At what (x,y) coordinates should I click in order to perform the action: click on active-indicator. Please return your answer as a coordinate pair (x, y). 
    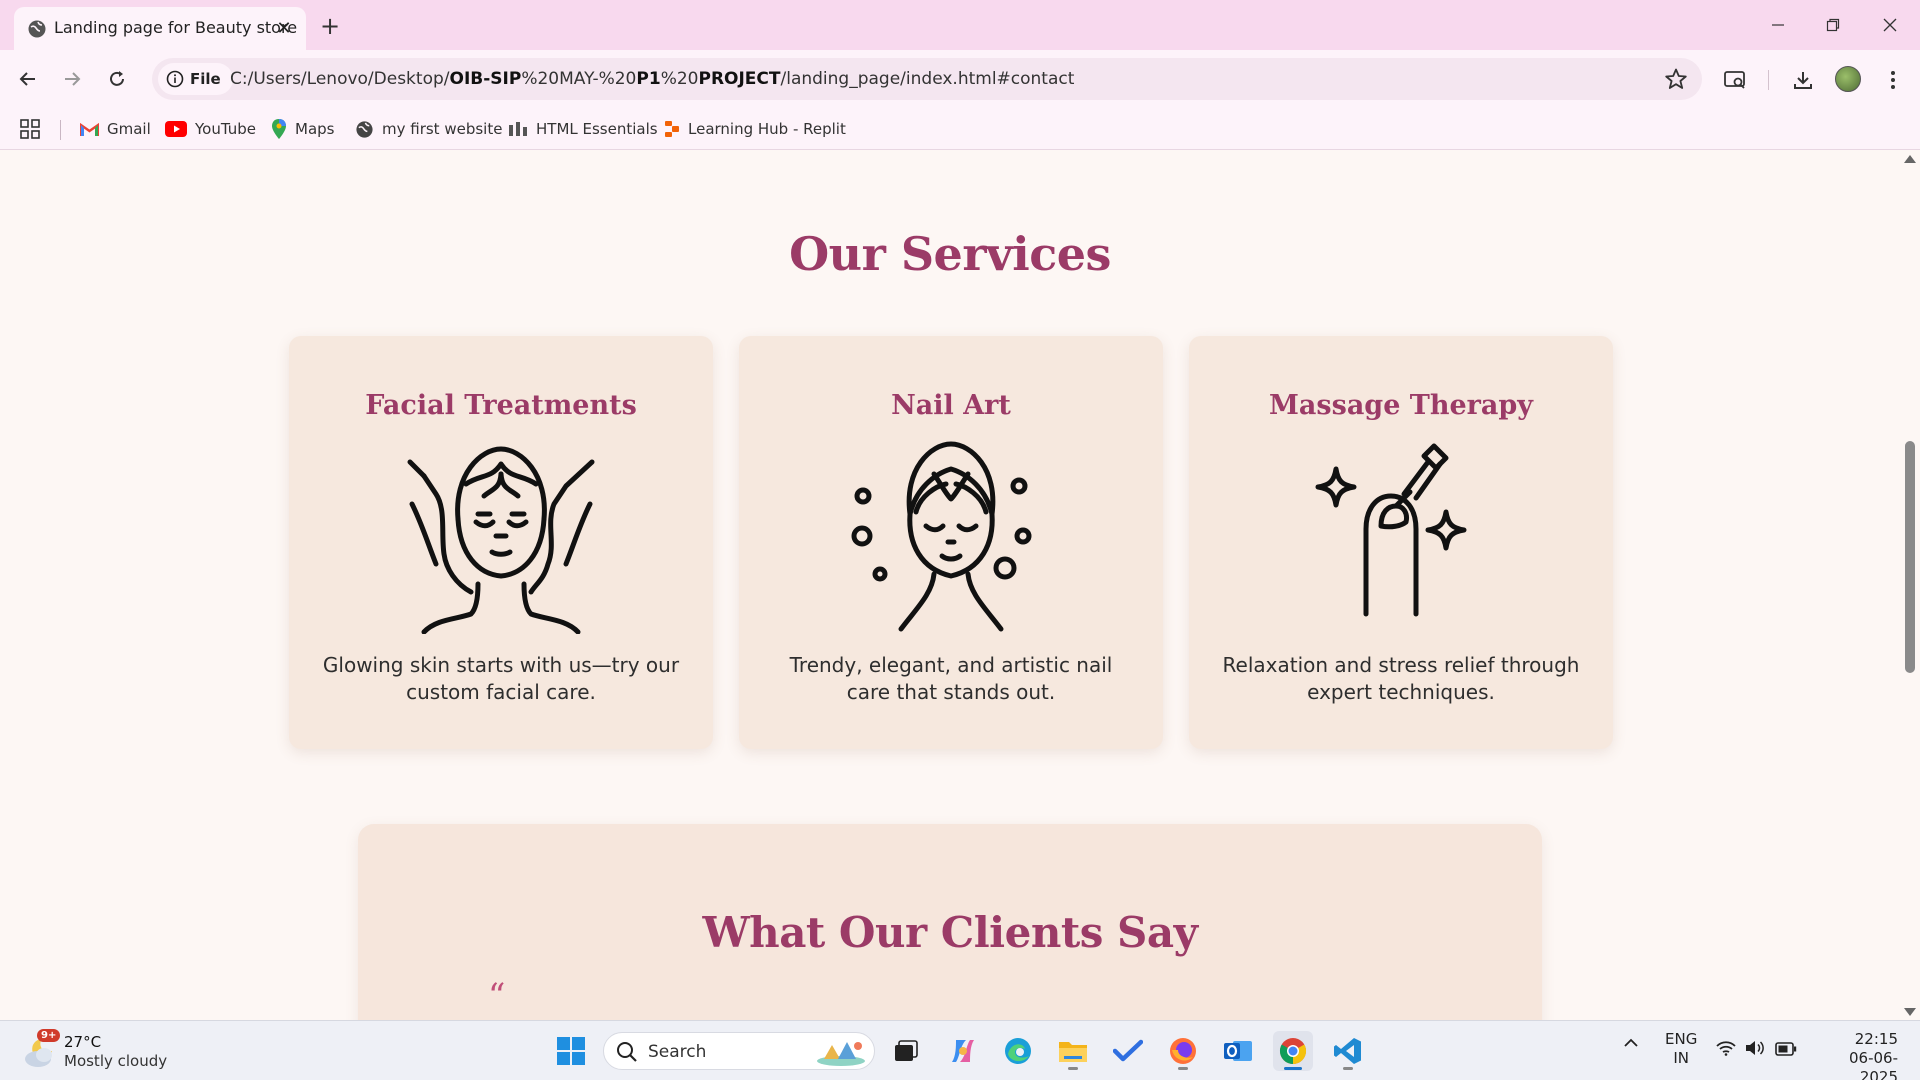
    Looking at the image, I should click on (1293, 1068).